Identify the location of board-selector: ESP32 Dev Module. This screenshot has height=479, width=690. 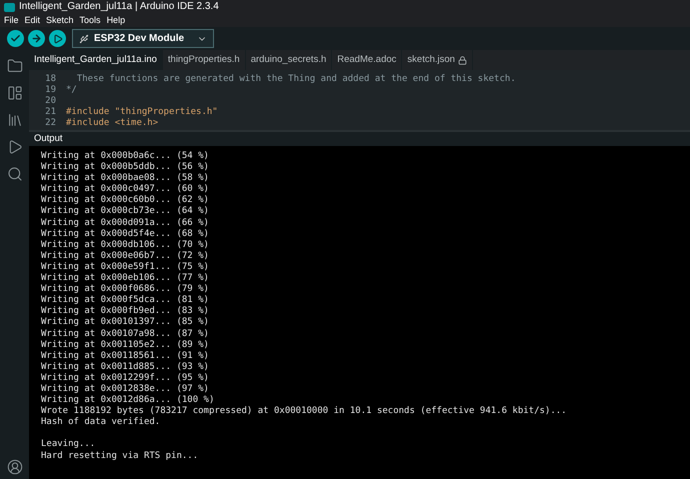
(143, 38).